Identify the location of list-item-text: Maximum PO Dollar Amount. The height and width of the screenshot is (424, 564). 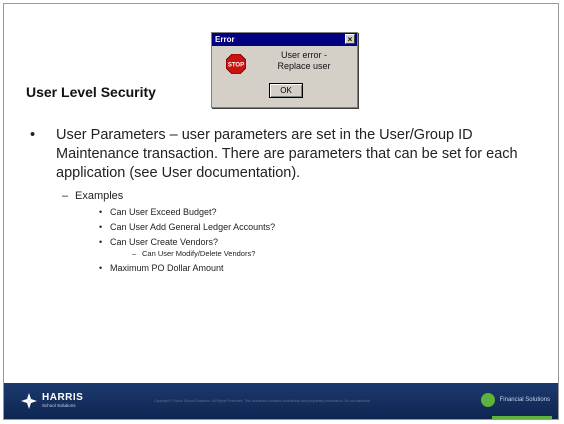
(167, 268).